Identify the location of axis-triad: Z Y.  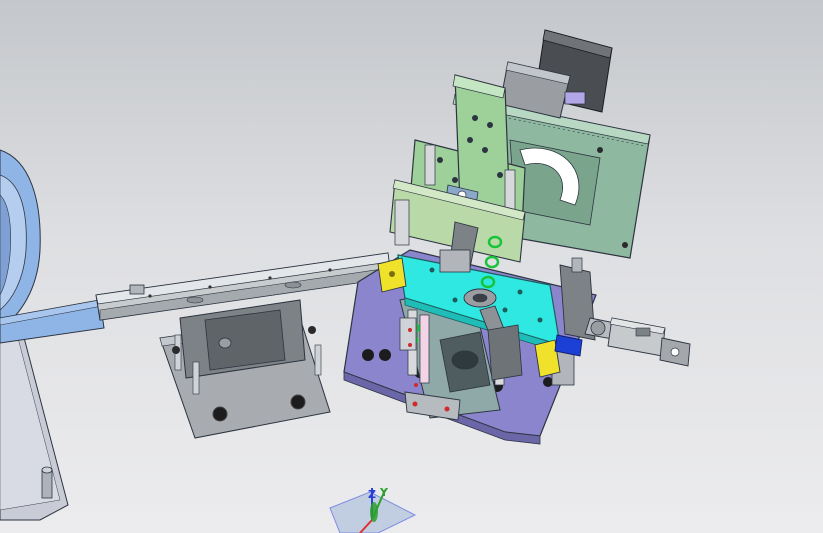
(373, 509).